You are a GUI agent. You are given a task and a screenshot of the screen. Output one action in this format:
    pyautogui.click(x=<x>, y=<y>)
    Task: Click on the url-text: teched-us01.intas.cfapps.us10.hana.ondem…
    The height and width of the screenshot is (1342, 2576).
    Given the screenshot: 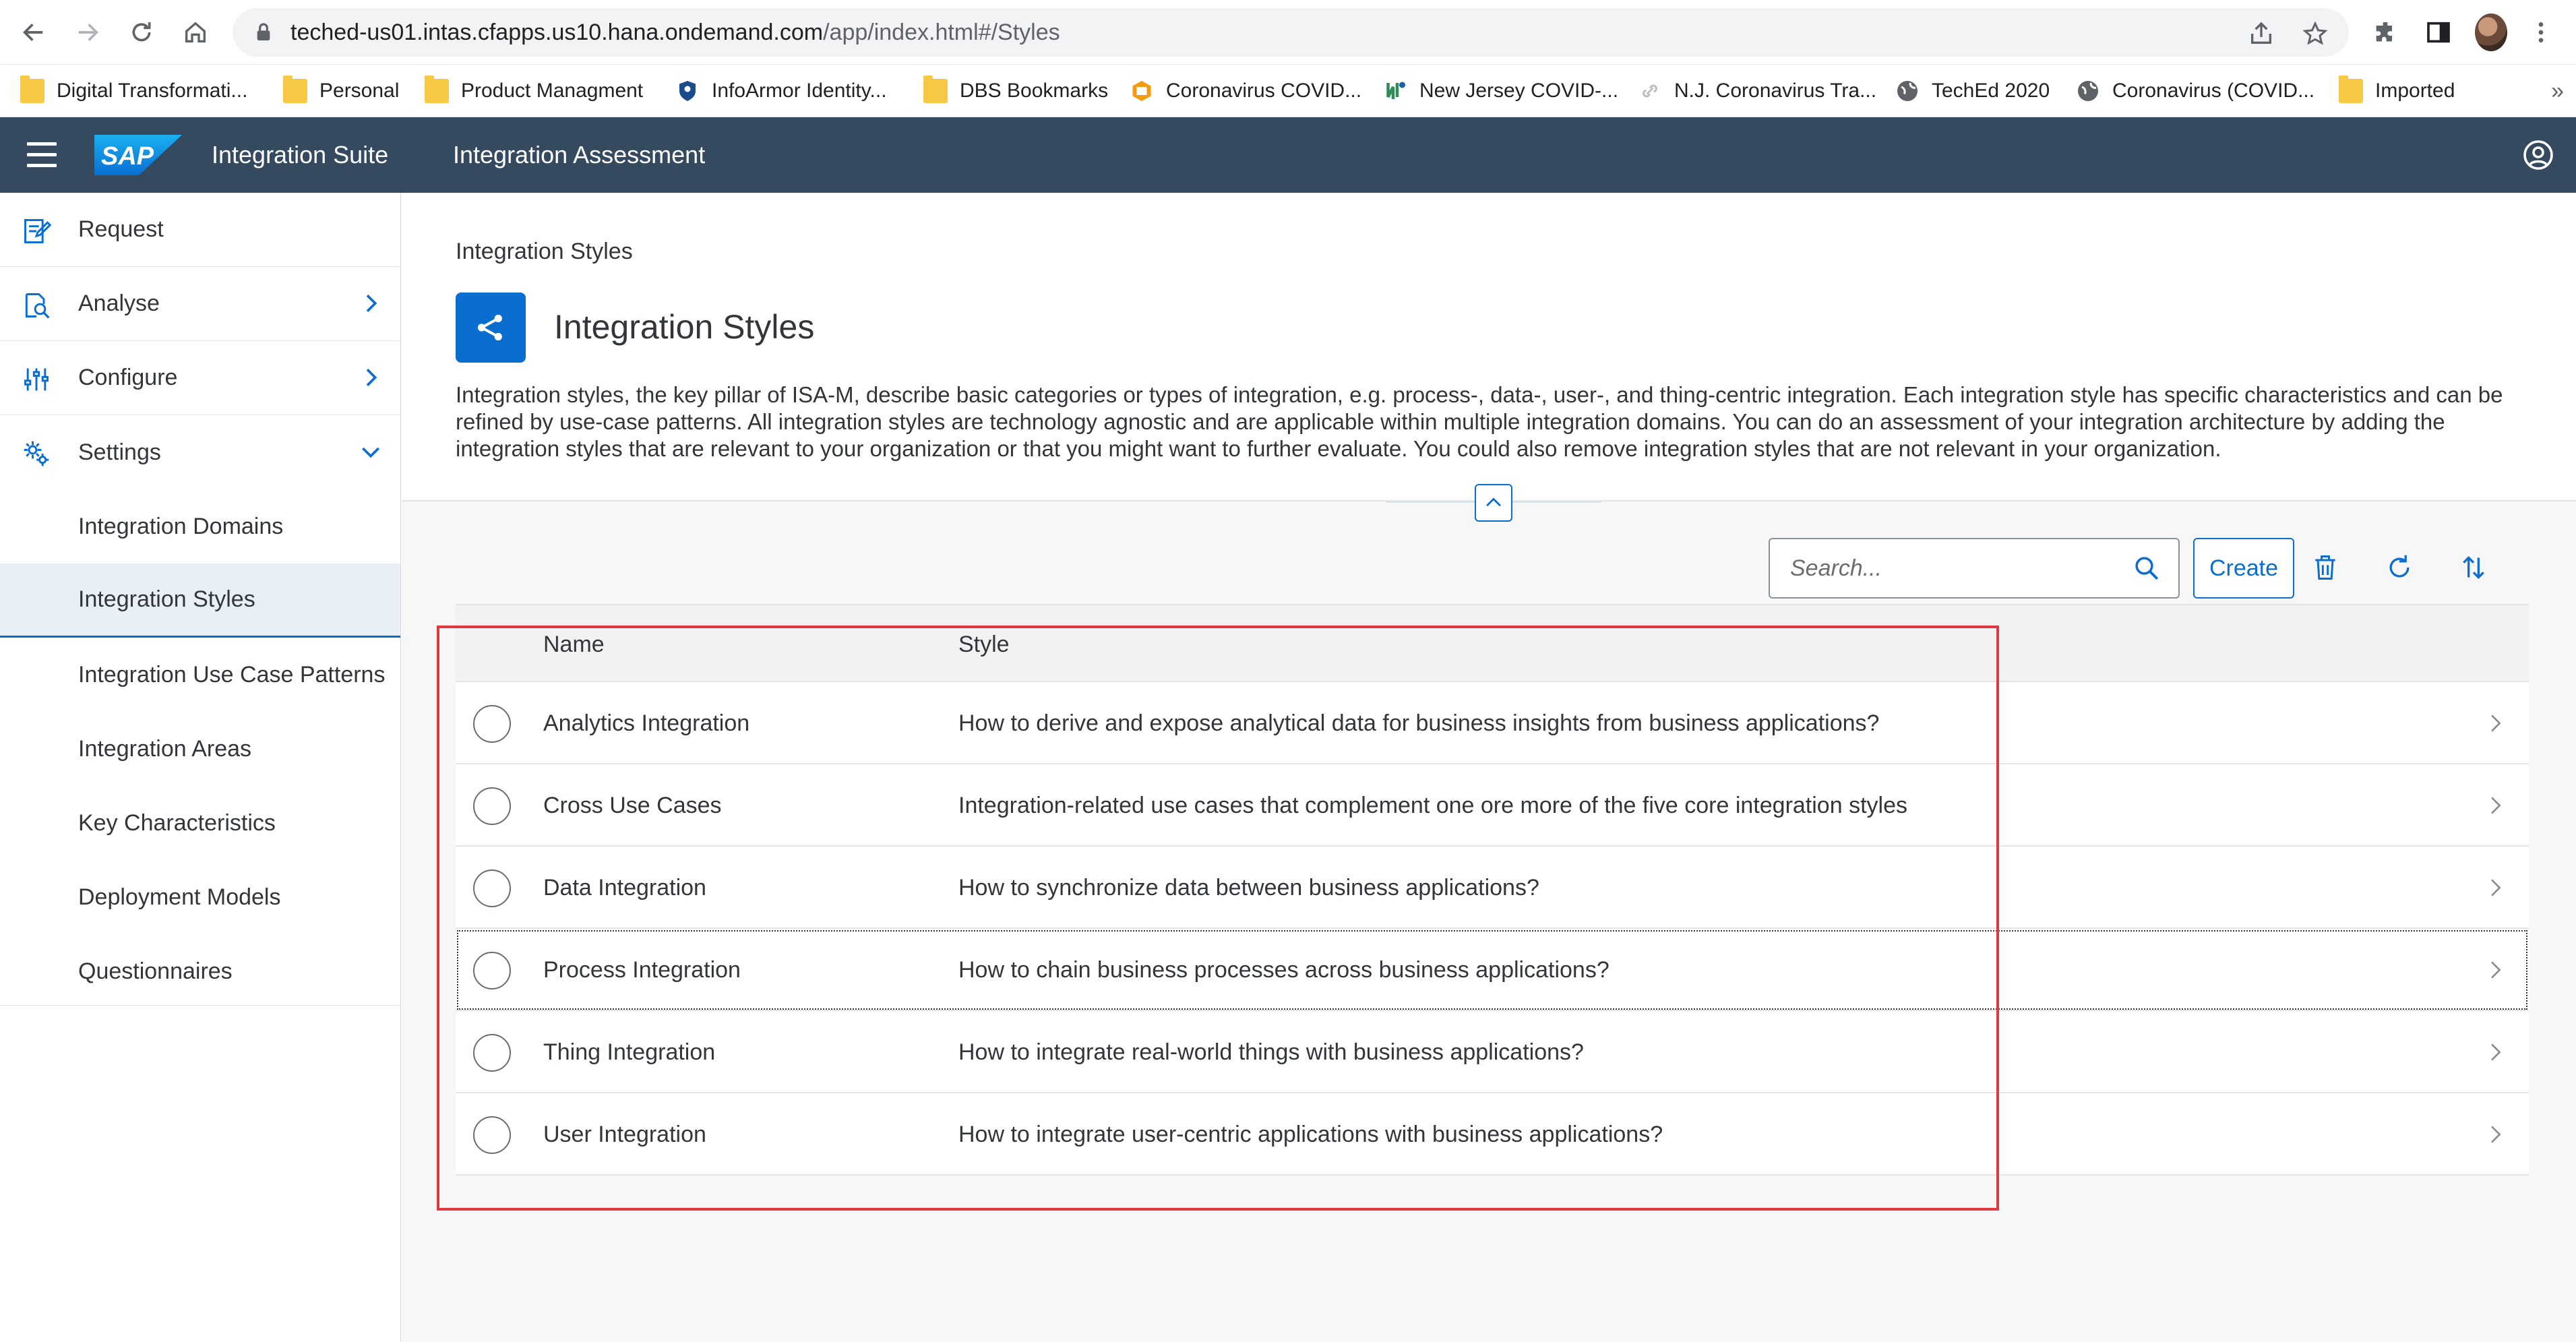 What is the action you would take?
    pyautogui.click(x=675, y=32)
    